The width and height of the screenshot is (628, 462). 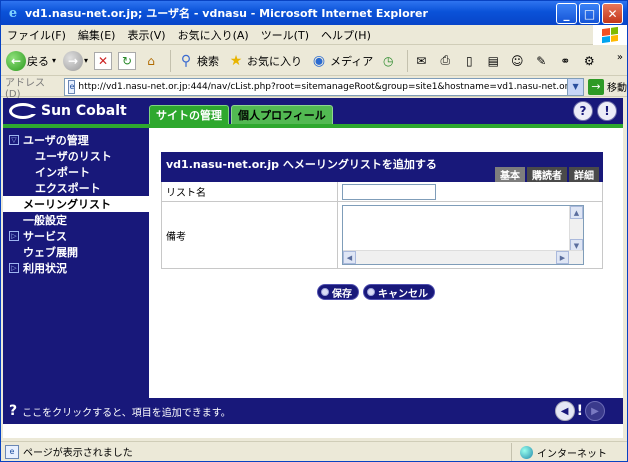 What do you see at coordinates (146, 35) in the screenshot?
I see `menu-view: 表示(V)` at bounding box center [146, 35].